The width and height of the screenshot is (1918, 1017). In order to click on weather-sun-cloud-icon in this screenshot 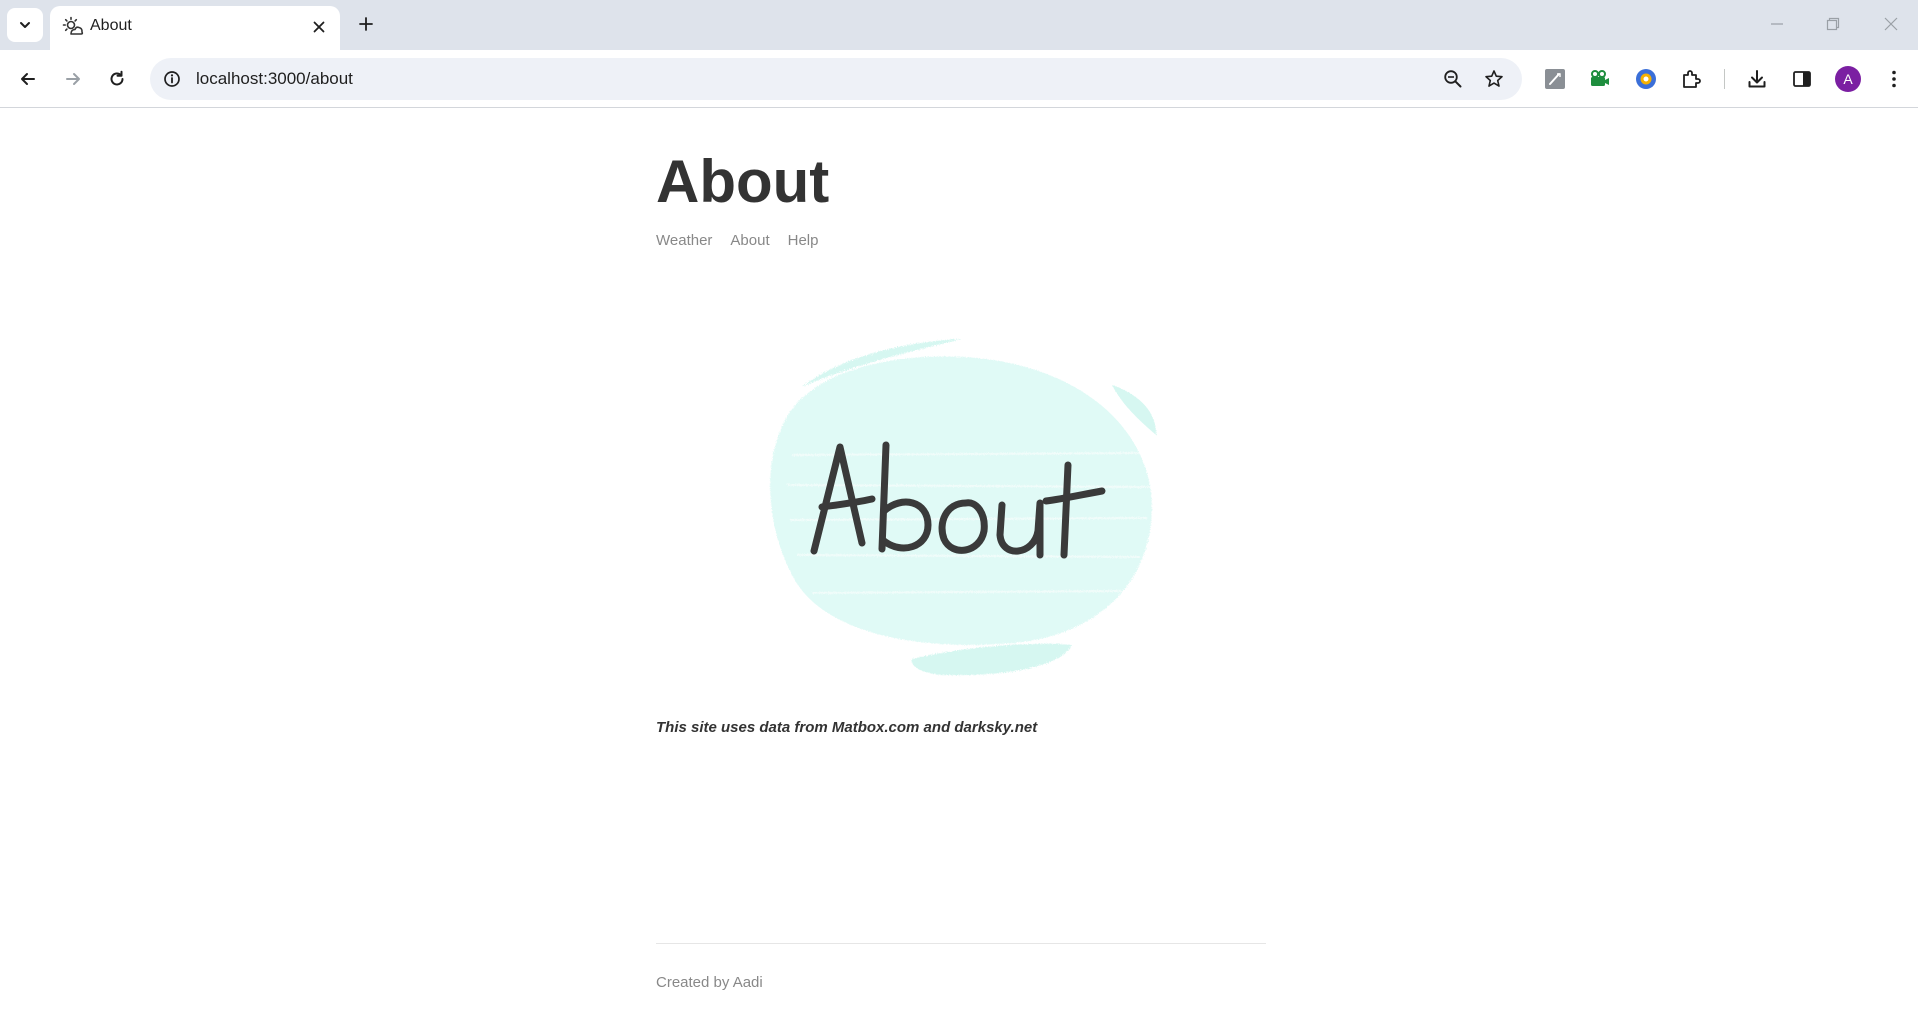, I will do `click(73, 25)`.